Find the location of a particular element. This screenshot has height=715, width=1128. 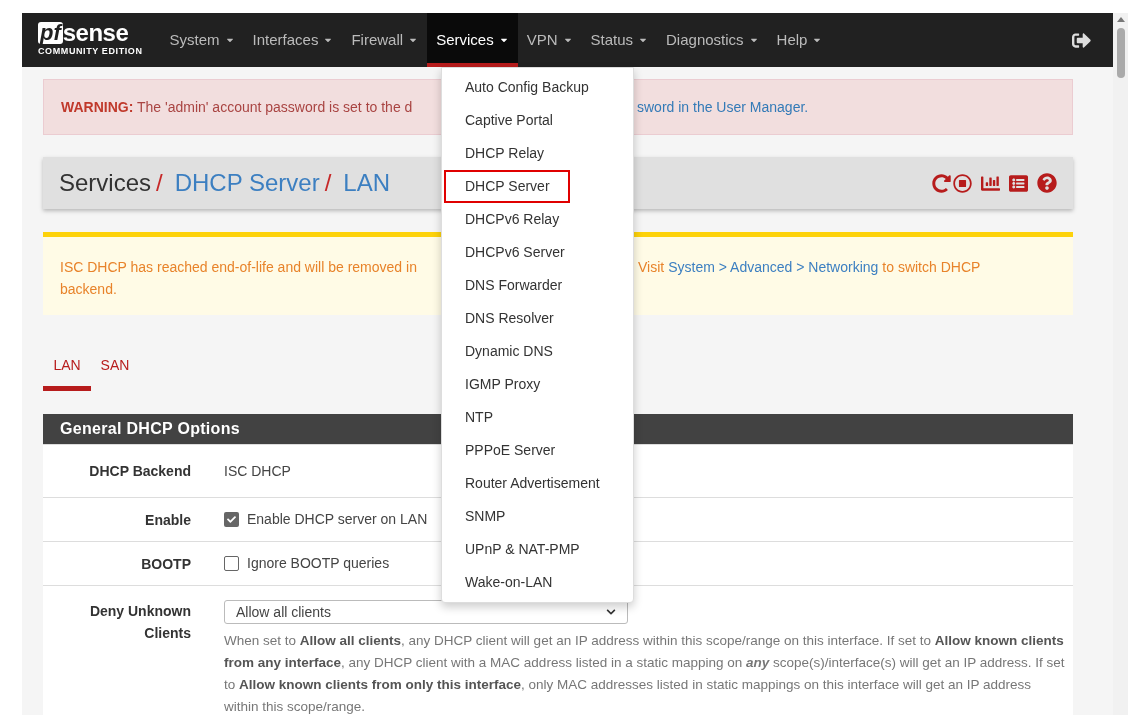

notice-text: to switch DHCP is located at coordinates (931, 267).